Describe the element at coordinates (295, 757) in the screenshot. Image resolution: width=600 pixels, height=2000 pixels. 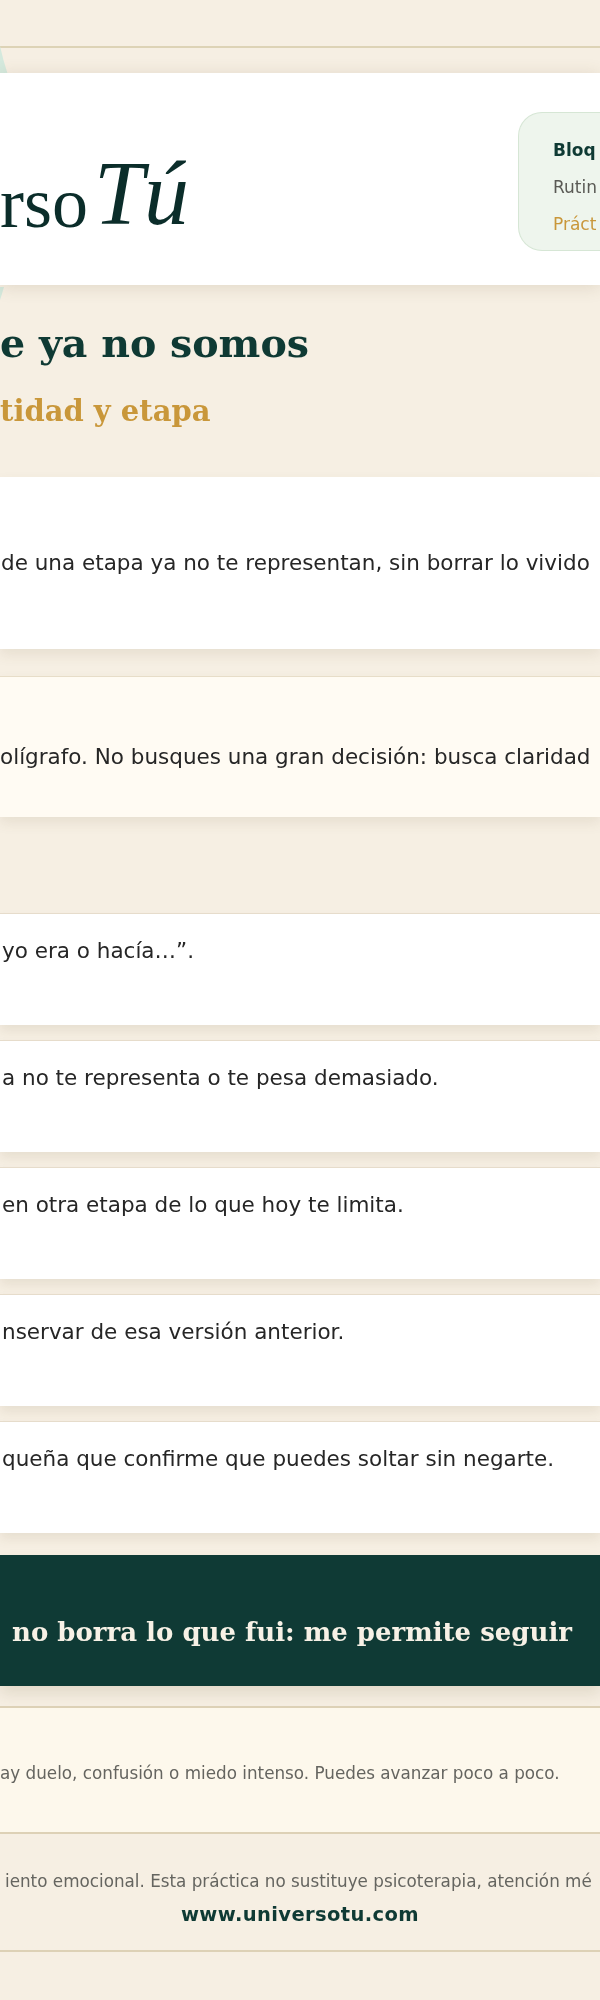
I see `tip-text: olígrafo. No busques una gran decisión: busca claridad` at that location.